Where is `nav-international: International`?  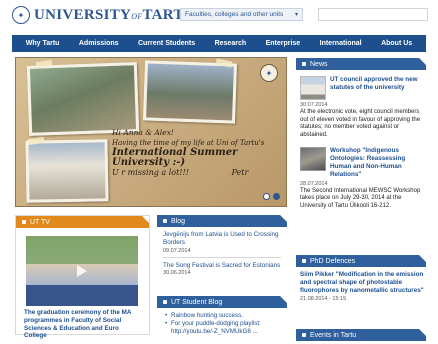 nav-international: International is located at coordinates (341, 43).